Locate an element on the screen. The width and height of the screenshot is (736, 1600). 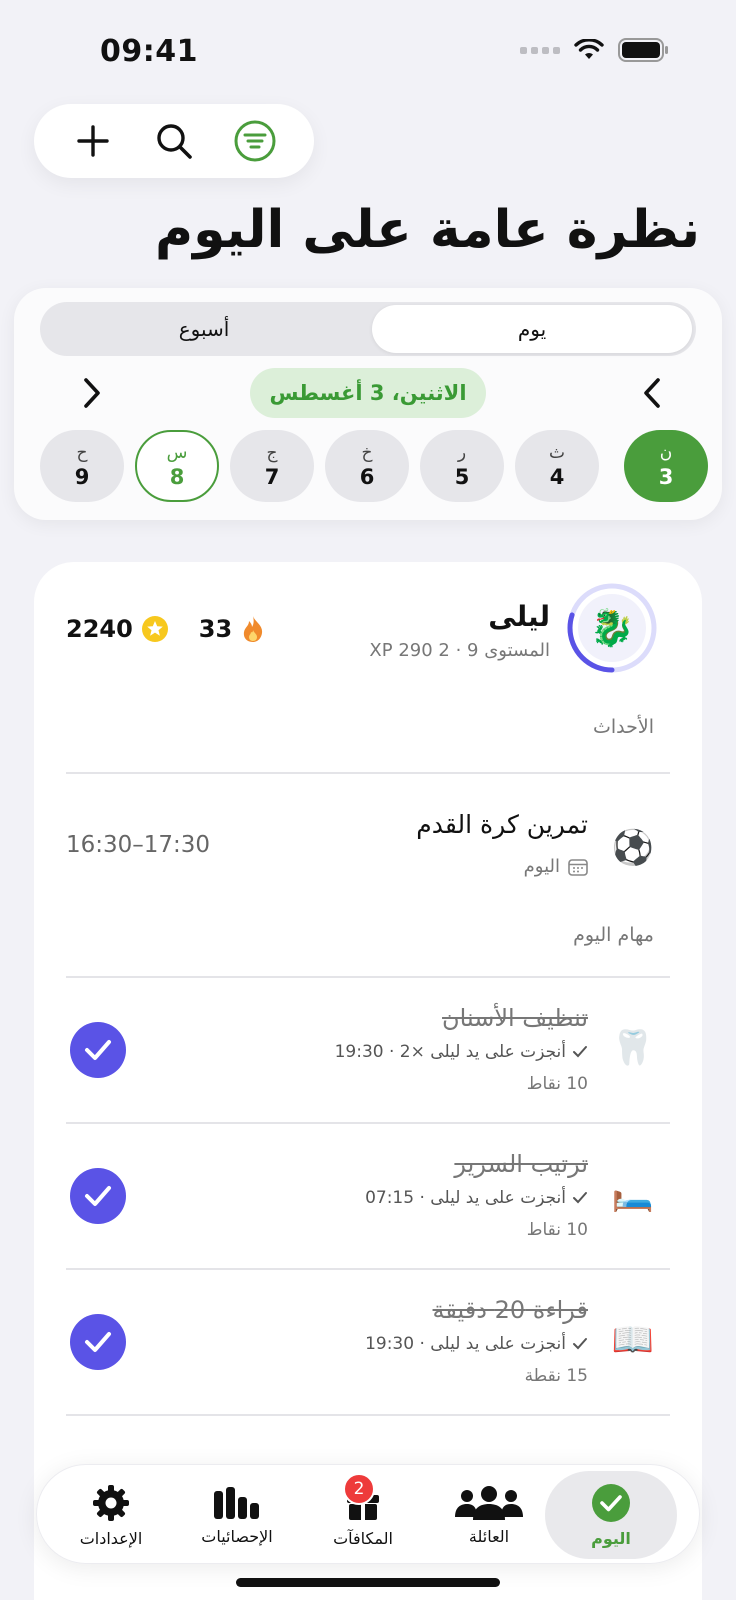
cellular-icon is located at coordinates (540, 50).